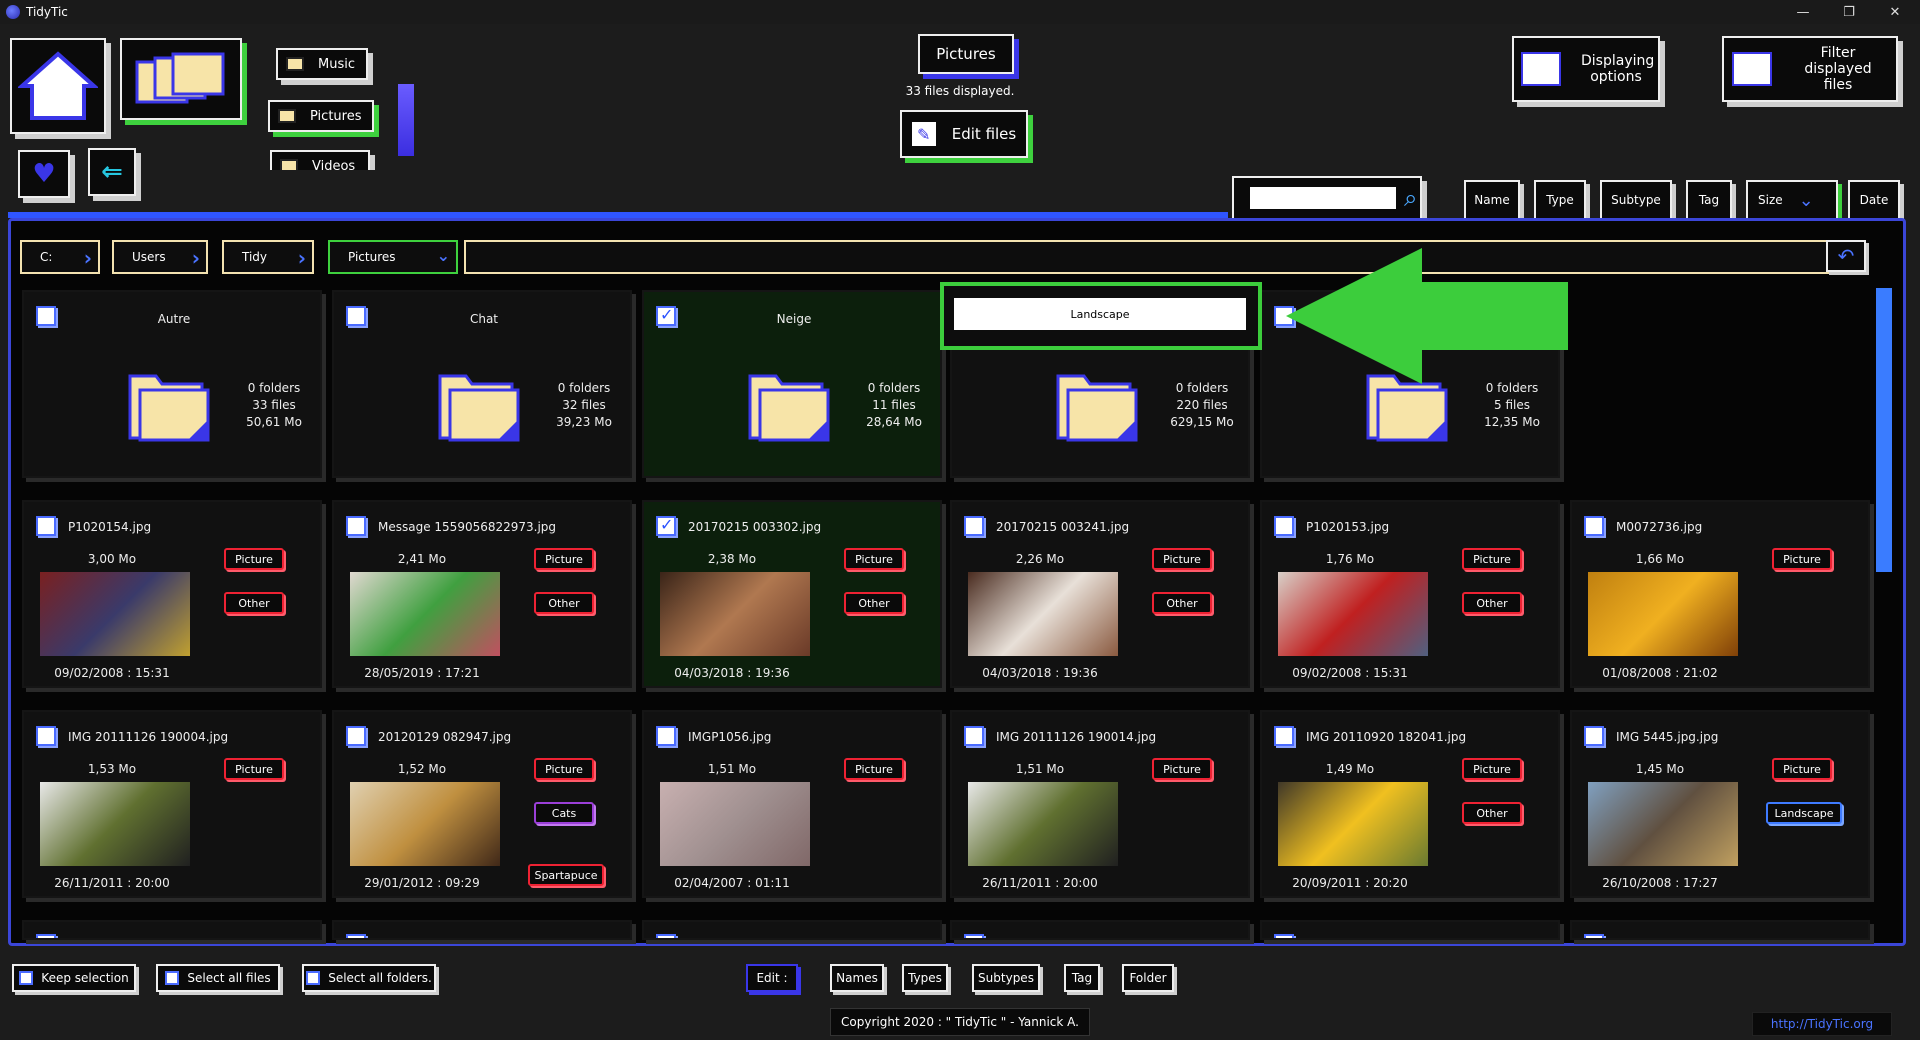 The image size is (1920, 1040). What do you see at coordinates (1822, 1024) in the screenshot?
I see `website-link: http://TidyTic.org` at bounding box center [1822, 1024].